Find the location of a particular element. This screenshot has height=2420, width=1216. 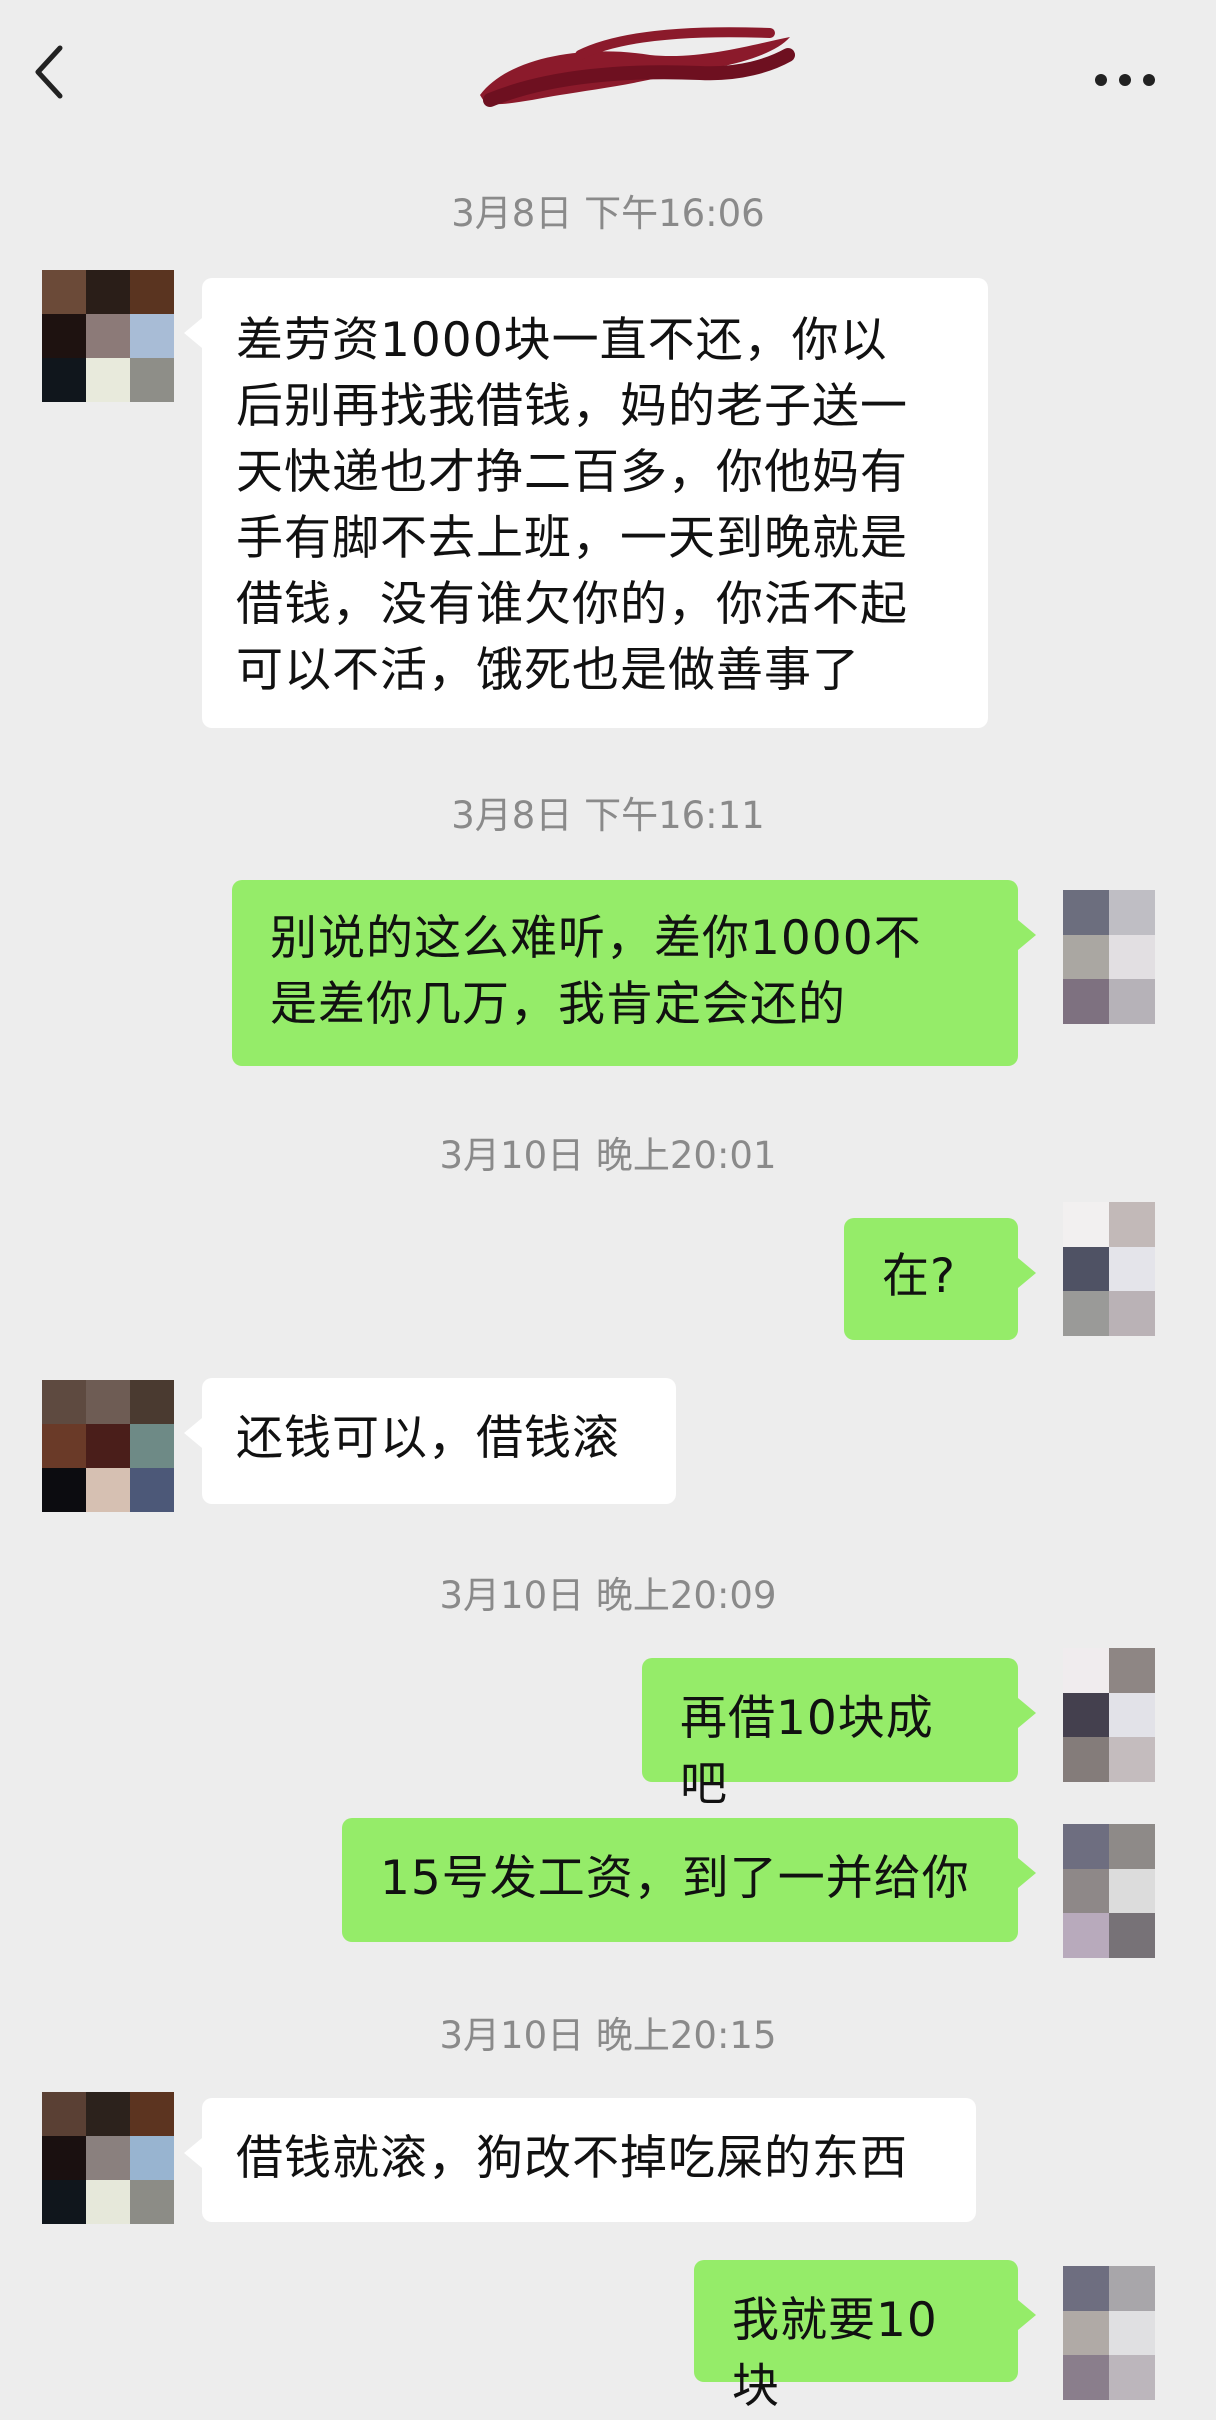

message-text: 别说的这么难听，差你1000不 是差你几万，我肯定会还的 is located at coordinates (596, 971).